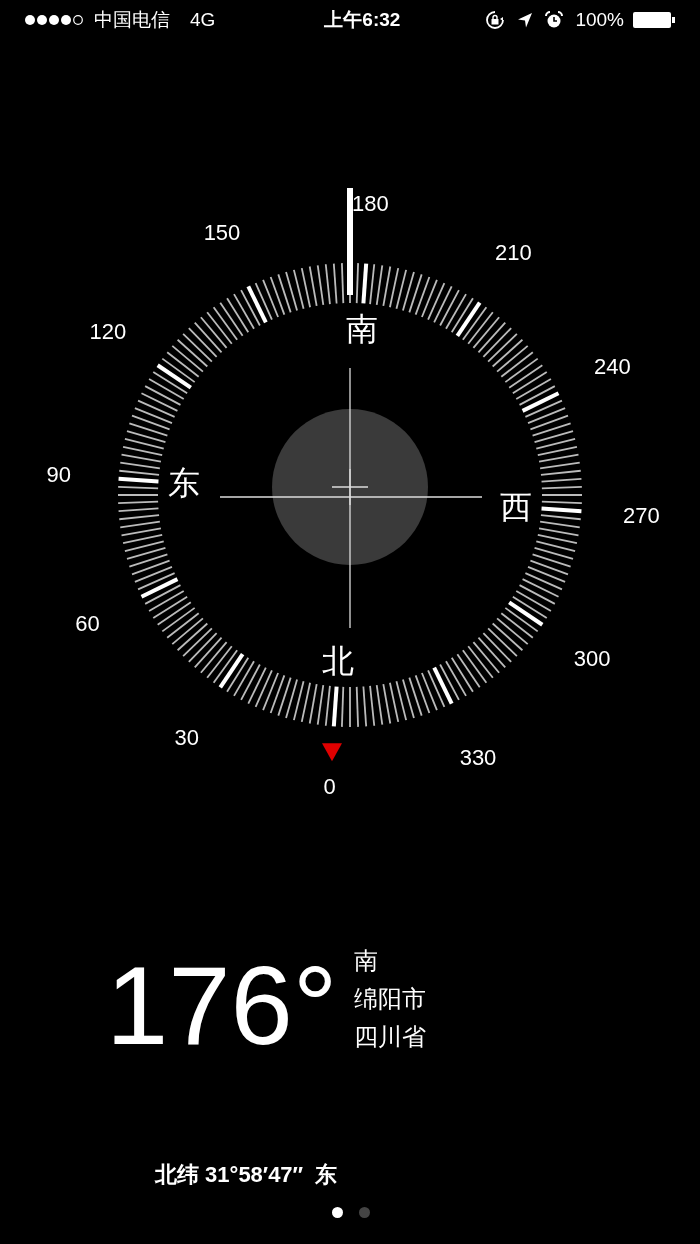 This screenshot has width=700, height=1244. Describe the element at coordinates (361, 329) in the screenshot. I see `cardinal-label: 南` at that location.